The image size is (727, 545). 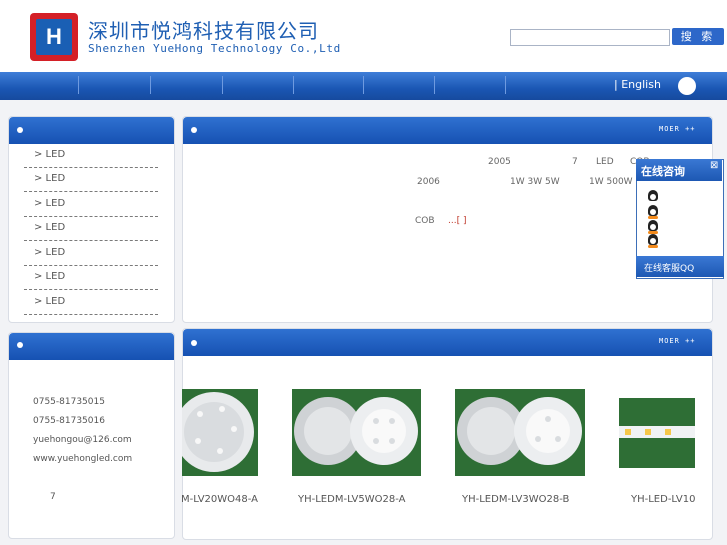 I want to click on contact-phone: 0755-81735015, so click(x=69, y=402).